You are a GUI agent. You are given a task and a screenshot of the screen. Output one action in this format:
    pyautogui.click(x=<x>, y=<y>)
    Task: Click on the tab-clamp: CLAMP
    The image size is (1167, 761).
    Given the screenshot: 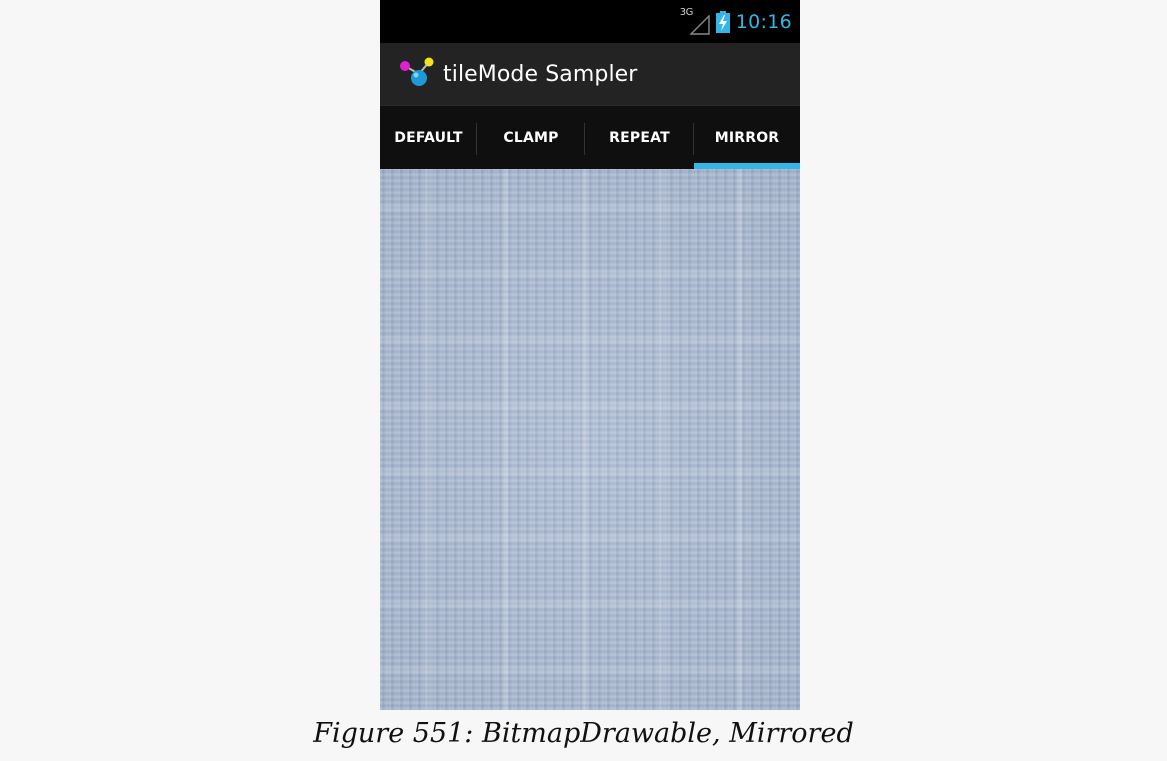 What is the action you would take?
    pyautogui.click(x=531, y=137)
    